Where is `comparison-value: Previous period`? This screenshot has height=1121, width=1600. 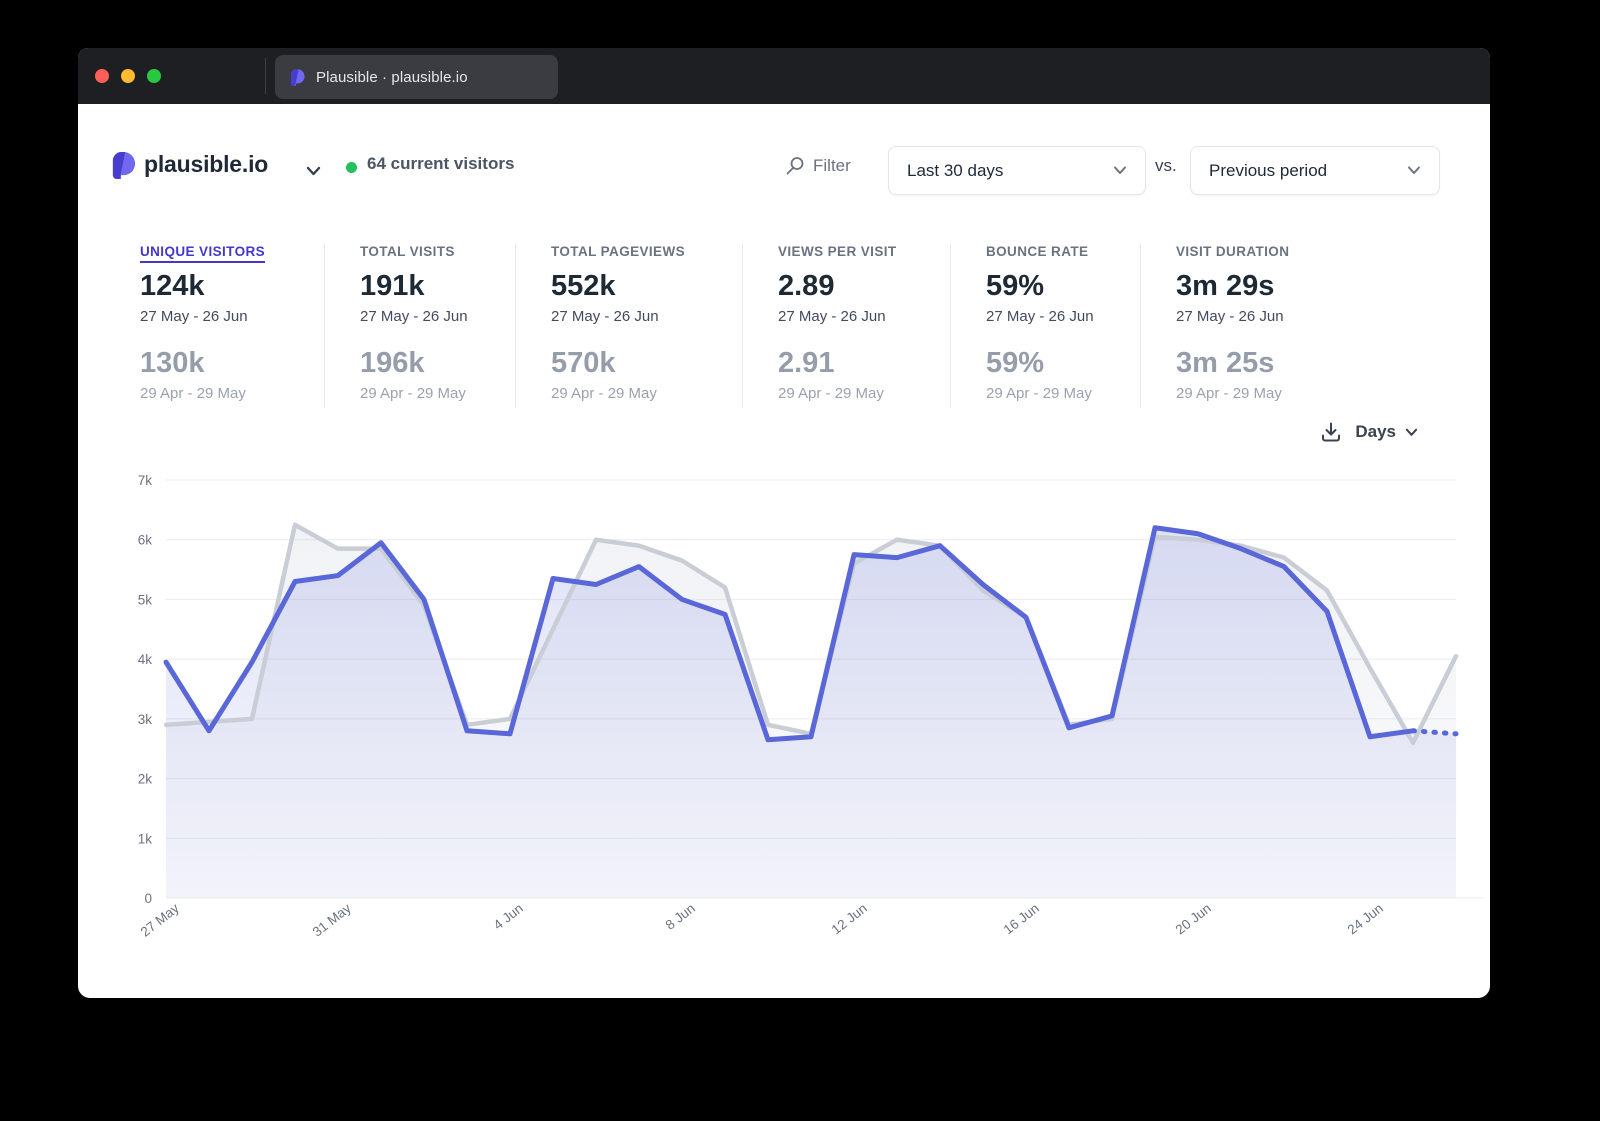 comparison-value: Previous period is located at coordinates (1268, 170).